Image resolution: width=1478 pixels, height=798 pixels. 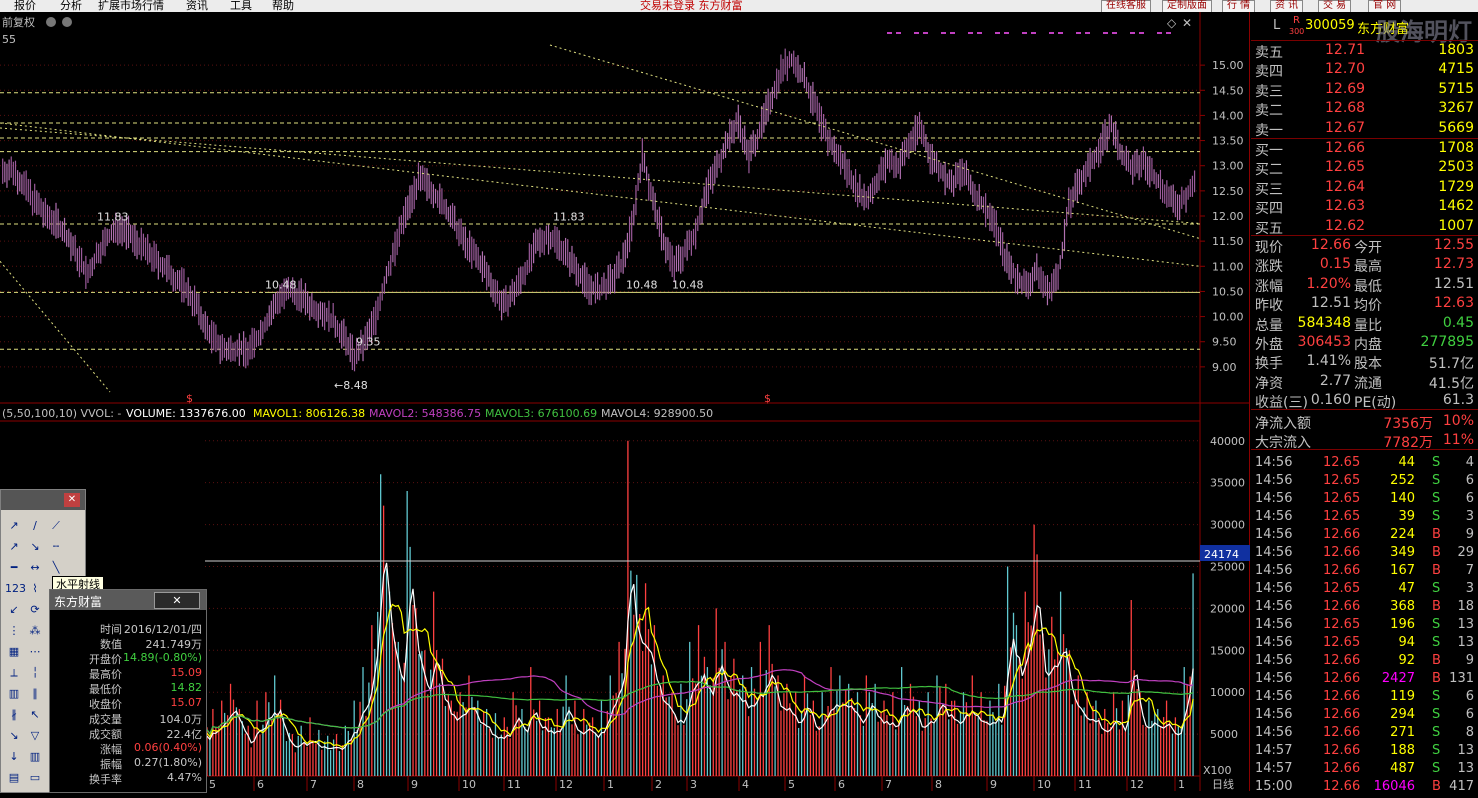 What do you see at coordinates (1044, 784) in the screenshot?
I see `date-tick-label: 10` at bounding box center [1044, 784].